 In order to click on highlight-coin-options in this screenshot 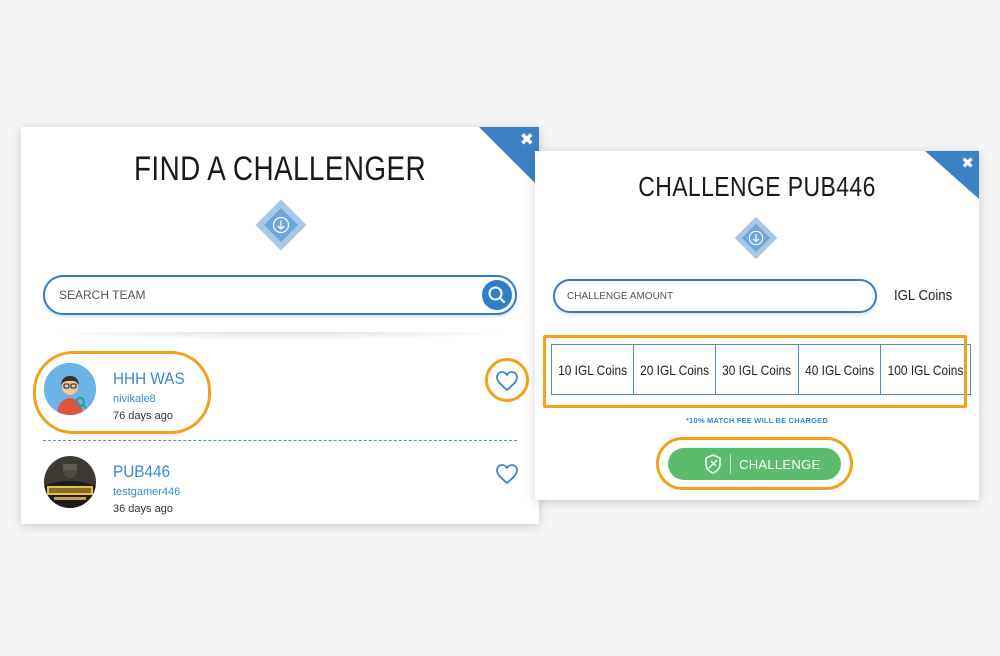, I will do `click(755, 371)`.